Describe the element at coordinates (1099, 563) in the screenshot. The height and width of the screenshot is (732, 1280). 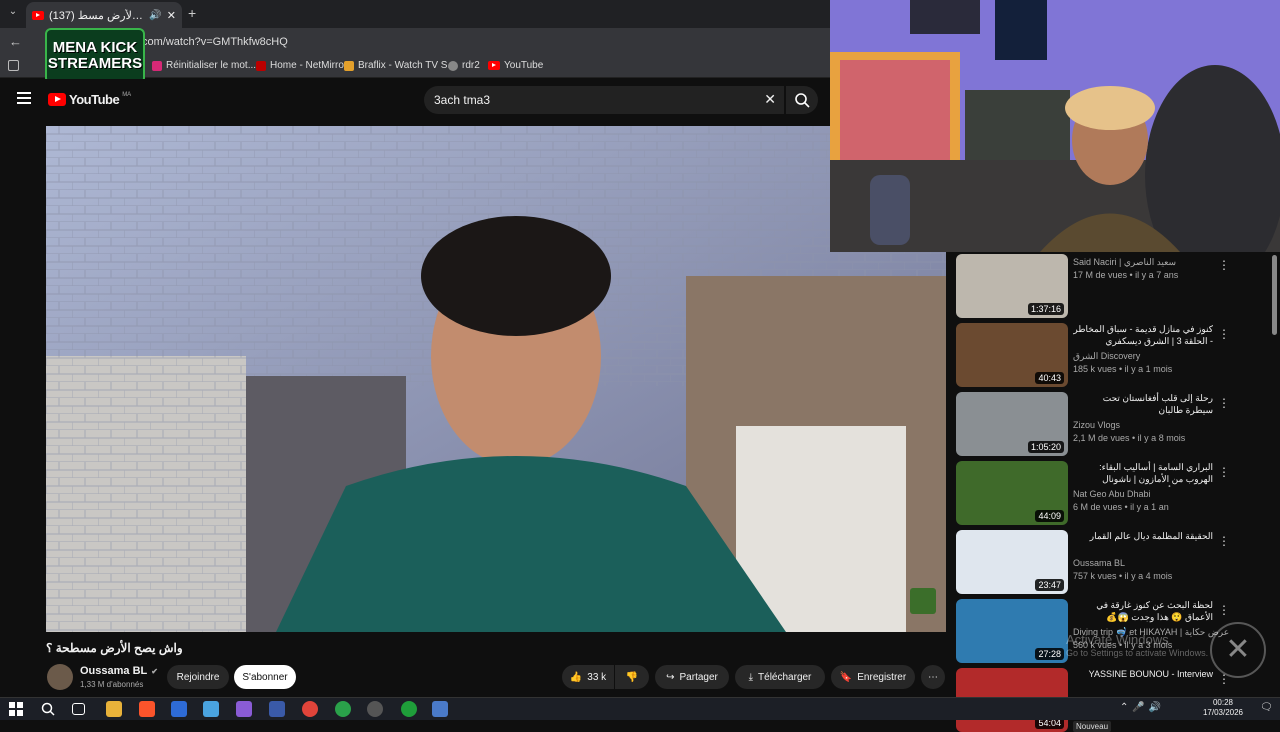
I see `recommendation-channel: Oussama BL` at that location.